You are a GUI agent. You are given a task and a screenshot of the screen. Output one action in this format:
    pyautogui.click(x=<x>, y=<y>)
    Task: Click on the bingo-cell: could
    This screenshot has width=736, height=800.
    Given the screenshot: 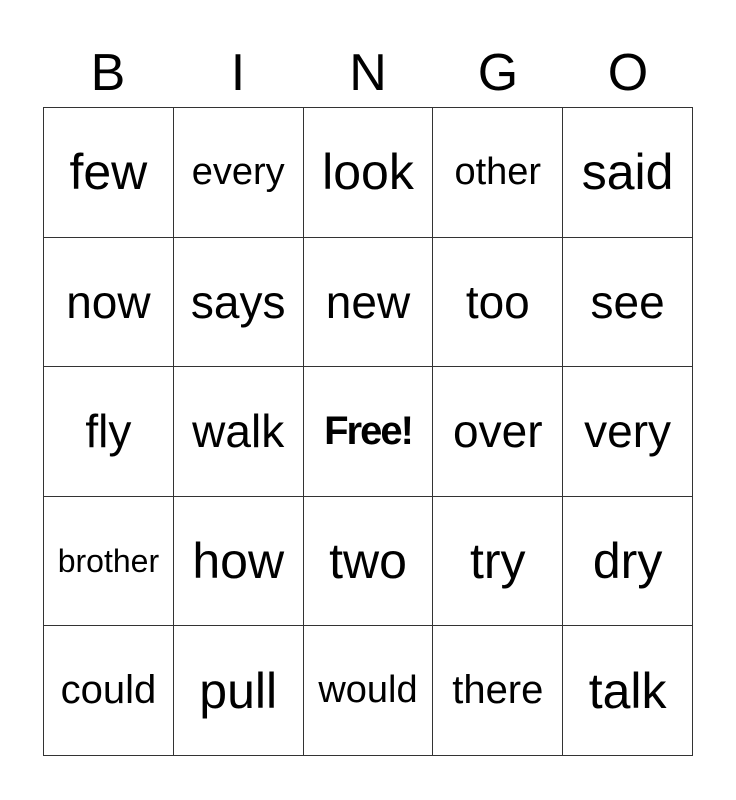 What is the action you would take?
    pyautogui.click(x=109, y=691)
    